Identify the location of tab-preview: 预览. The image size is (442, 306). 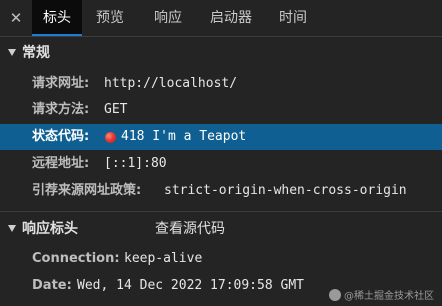
(110, 18).